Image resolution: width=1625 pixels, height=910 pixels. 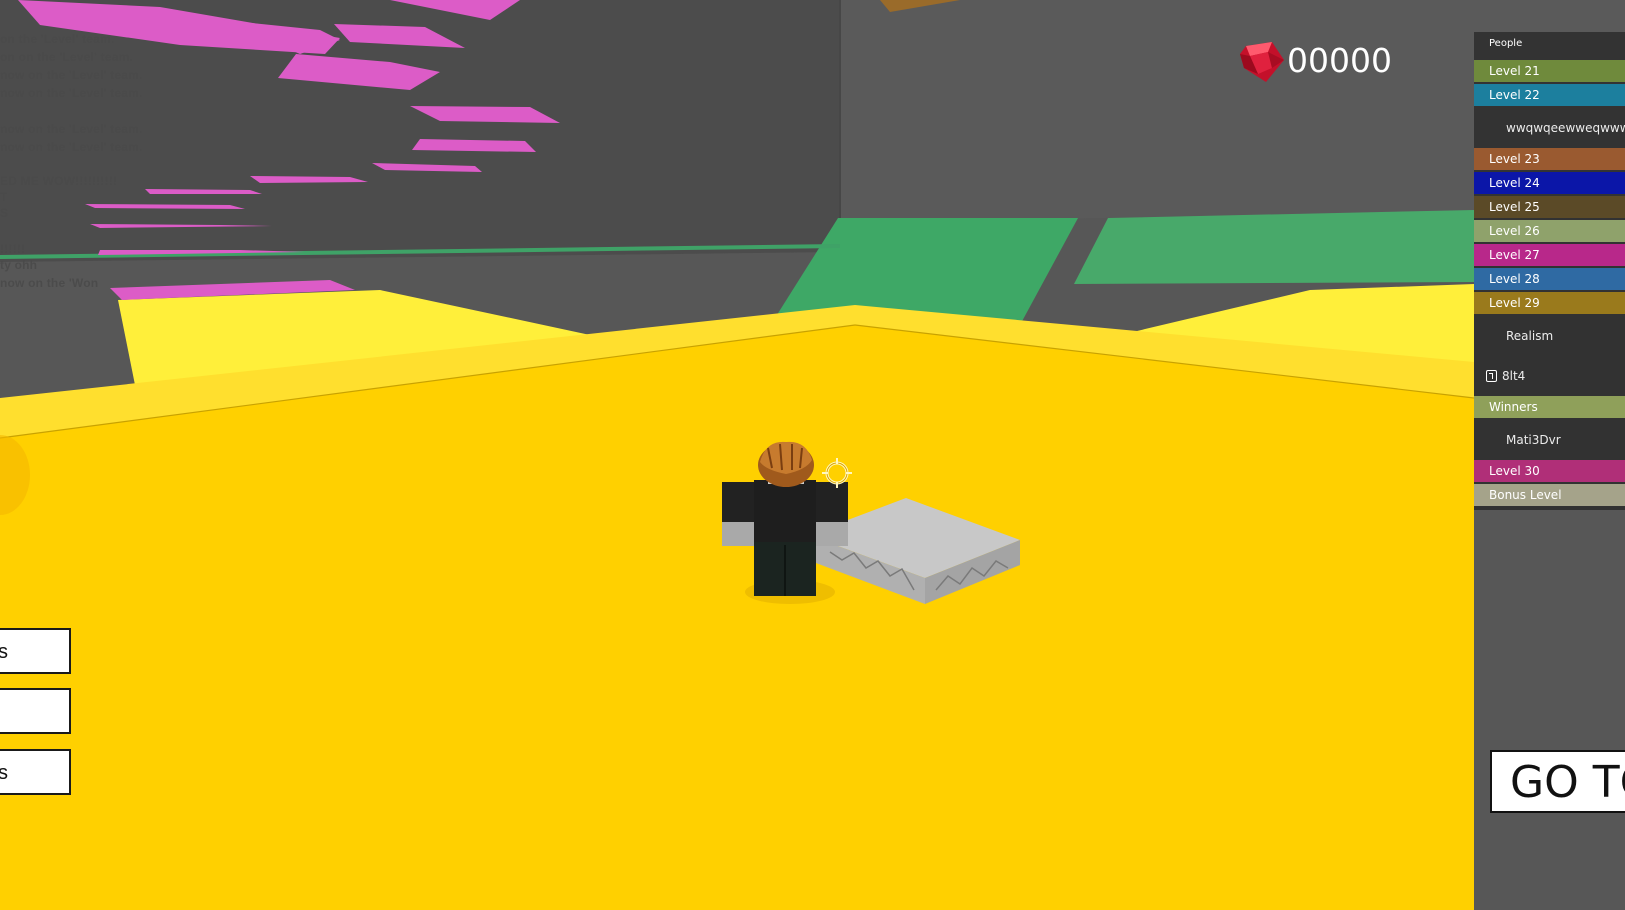 I want to click on gem-counter: 00000, so click(x=1315, y=62).